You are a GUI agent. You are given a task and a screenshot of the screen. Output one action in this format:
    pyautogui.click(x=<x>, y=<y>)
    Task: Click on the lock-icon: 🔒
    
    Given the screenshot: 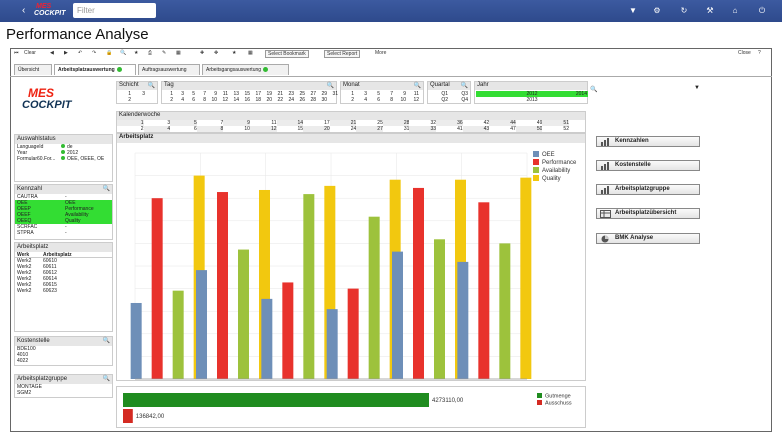 What is the action you would take?
    pyautogui.click(x=109, y=53)
    